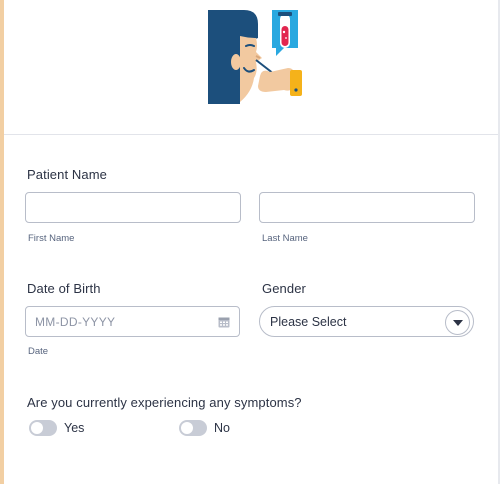 Image resolution: width=500 pixels, height=484 pixels. Describe the element at coordinates (64, 288) in the screenshot. I see `date-of-birth-label: Date of Birth` at that location.